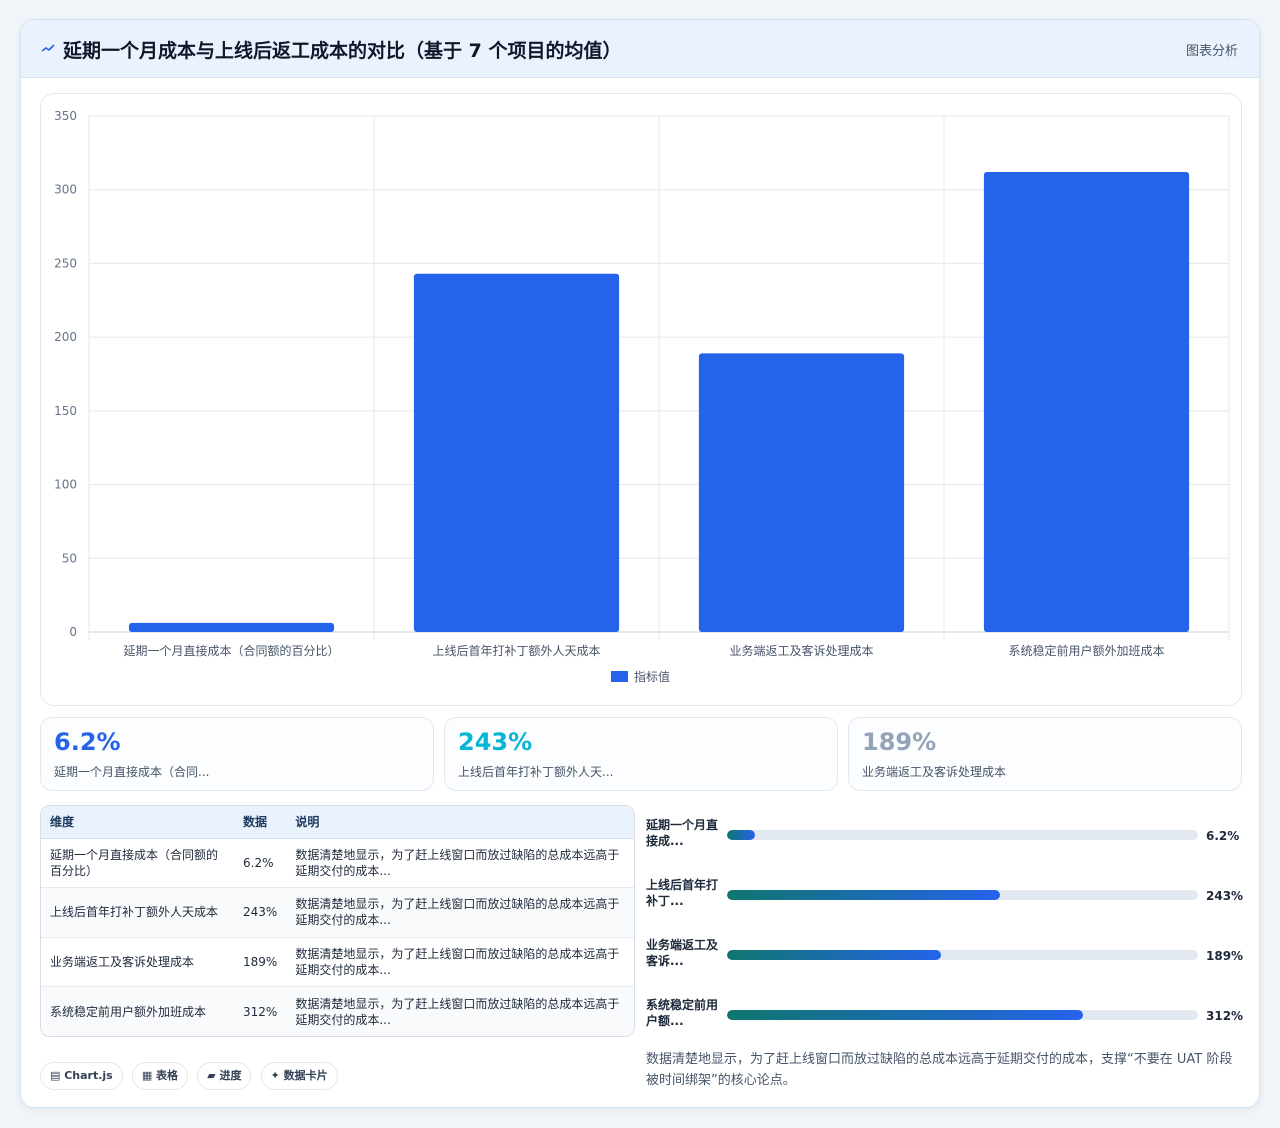 The height and width of the screenshot is (1128, 1280). Describe the element at coordinates (65, 190) in the screenshot. I see `y-tick-label: 300` at that location.